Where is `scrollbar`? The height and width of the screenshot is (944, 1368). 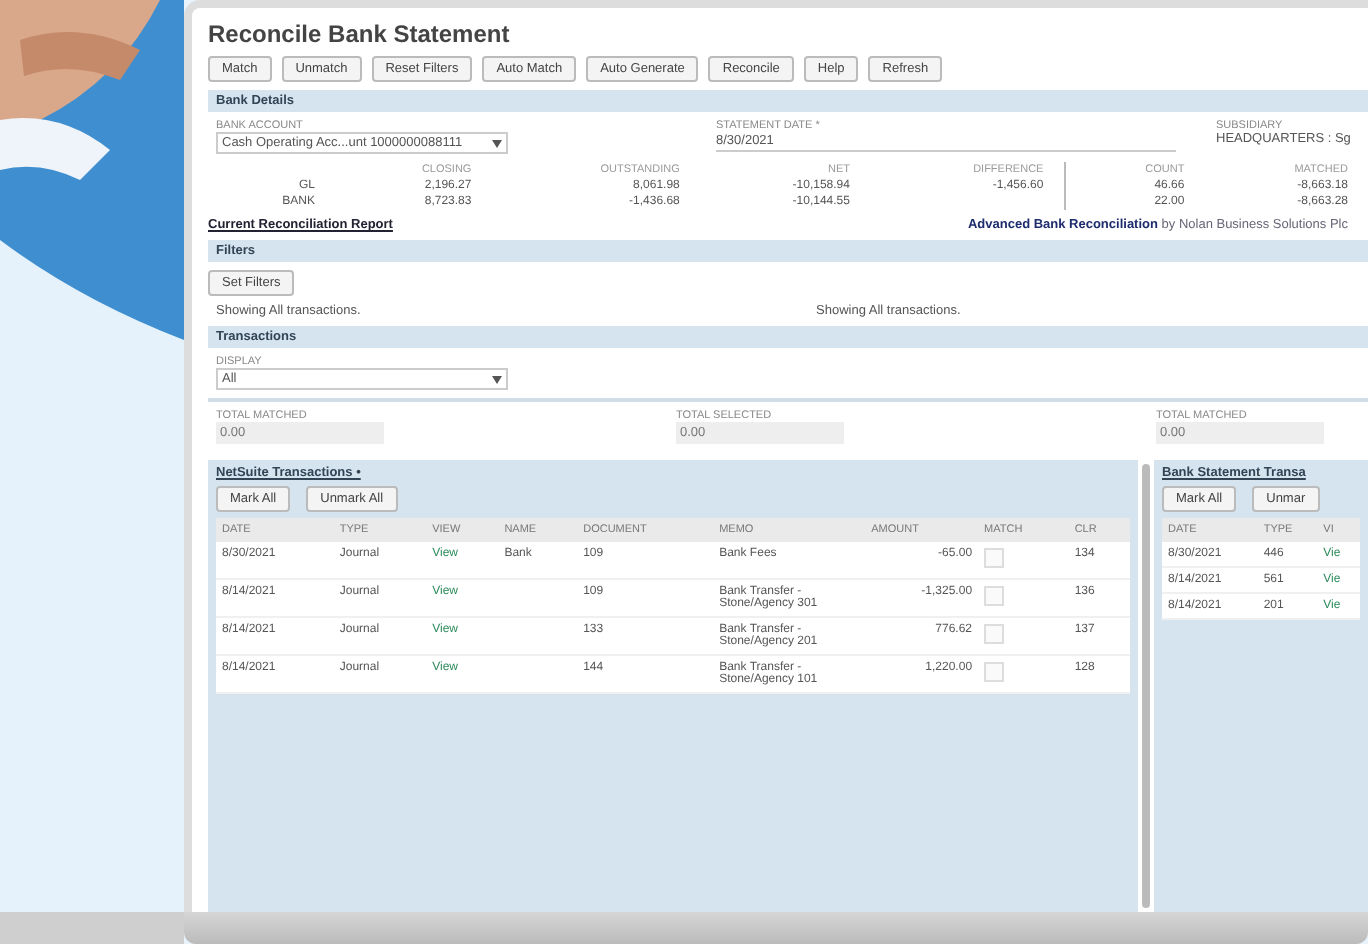
scrollbar is located at coordinates (1146, 686).